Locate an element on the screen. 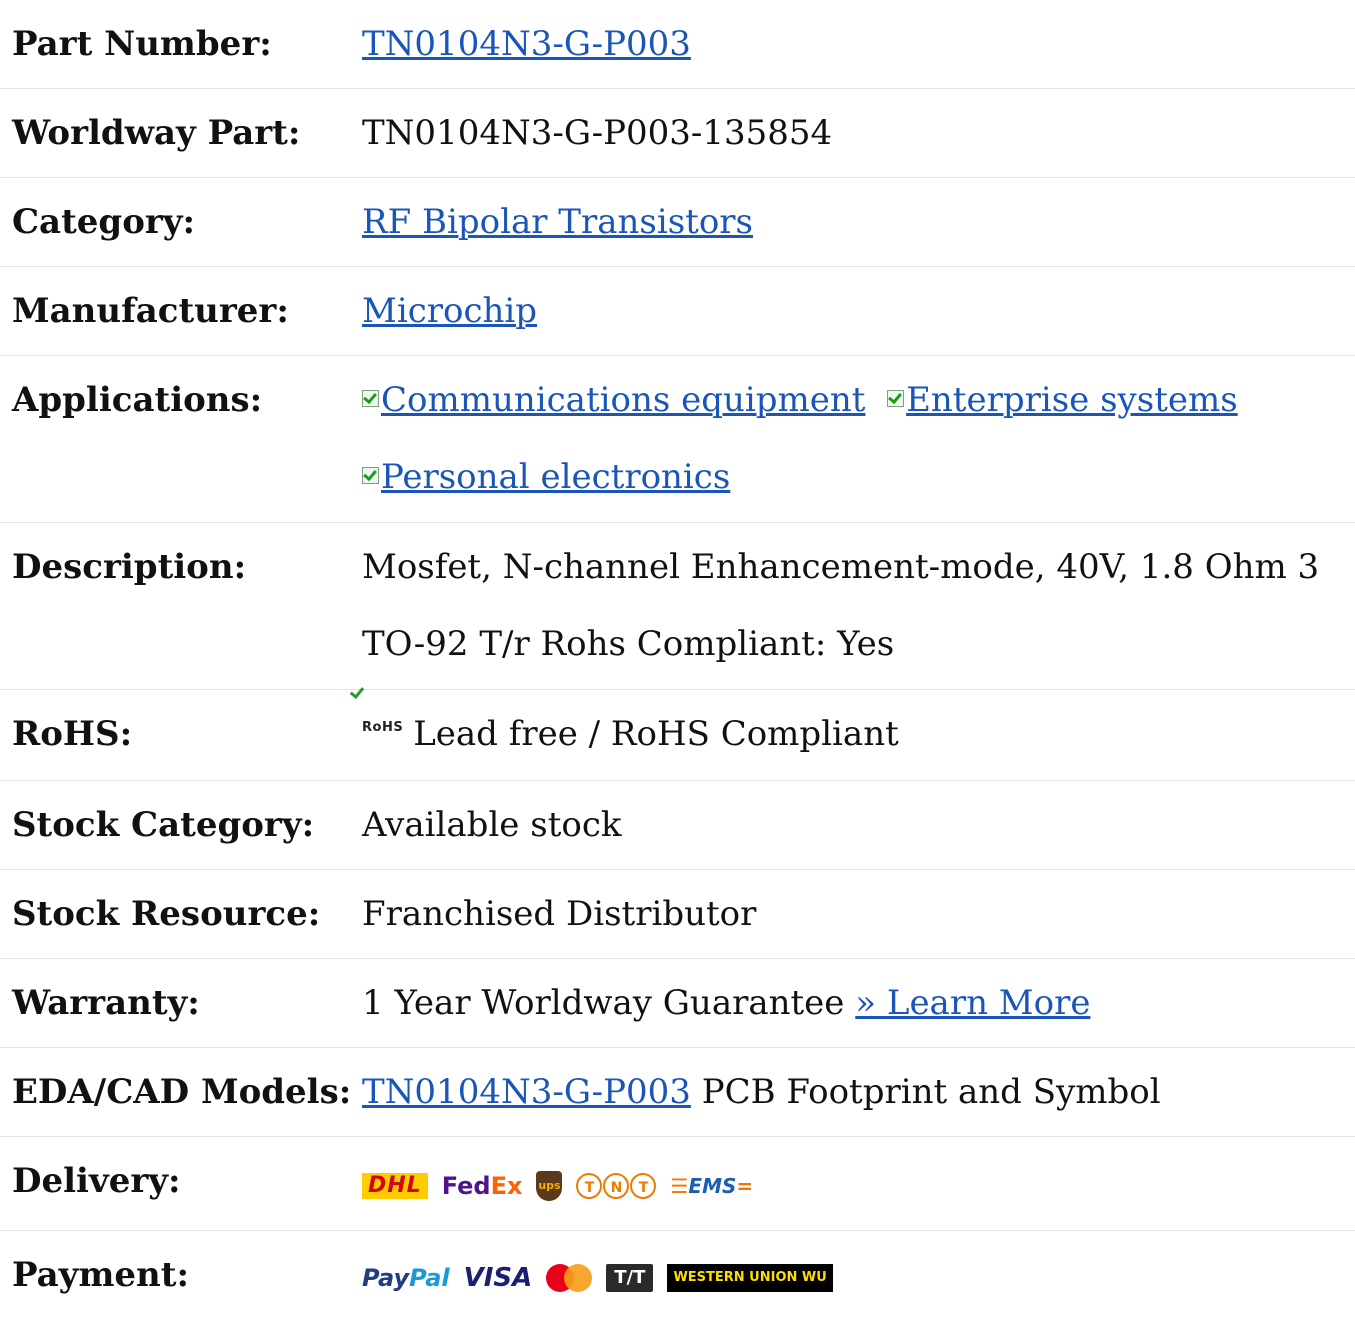  row-stock-resource: Stock Resource: Franchised Distributor is located at coordinates (677, 914).